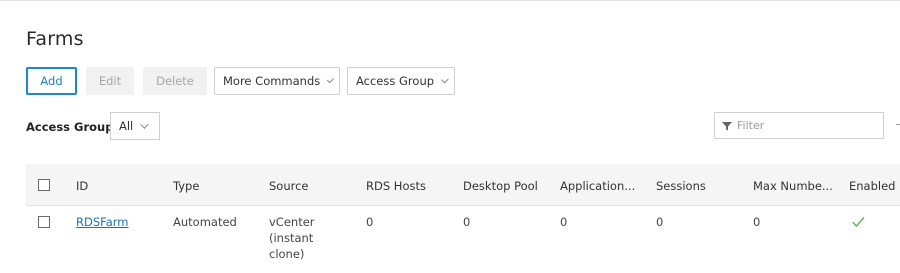  What do you see at coordinates (660, 222) in the screenshot?
I see `farm-sessions: 0` at bounding box center [660, 222].